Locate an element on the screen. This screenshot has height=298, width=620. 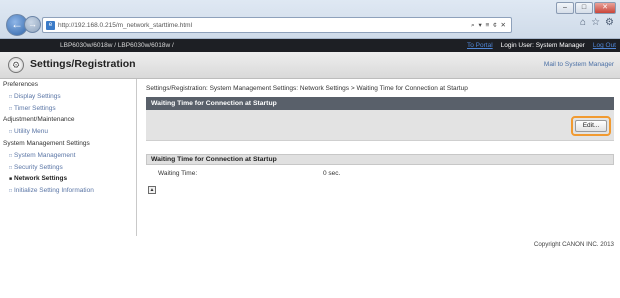
browser-icons: ⌂ ☆ ⚙ is located at coordinates (597, 22).